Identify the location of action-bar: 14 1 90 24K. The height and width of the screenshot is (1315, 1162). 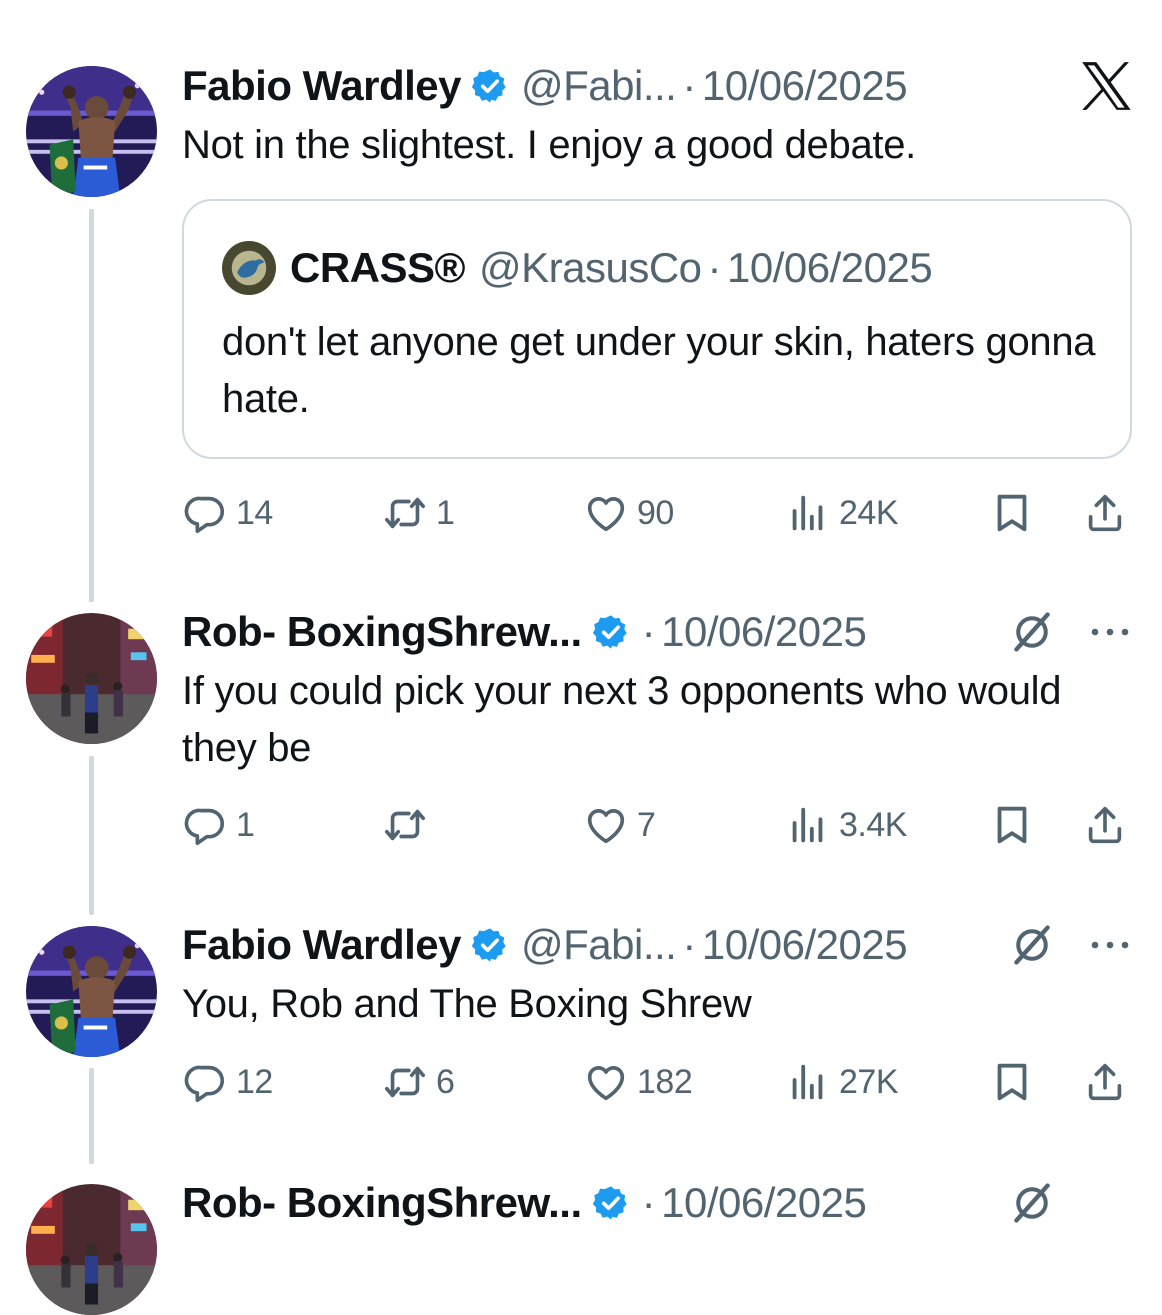
(657, 513).